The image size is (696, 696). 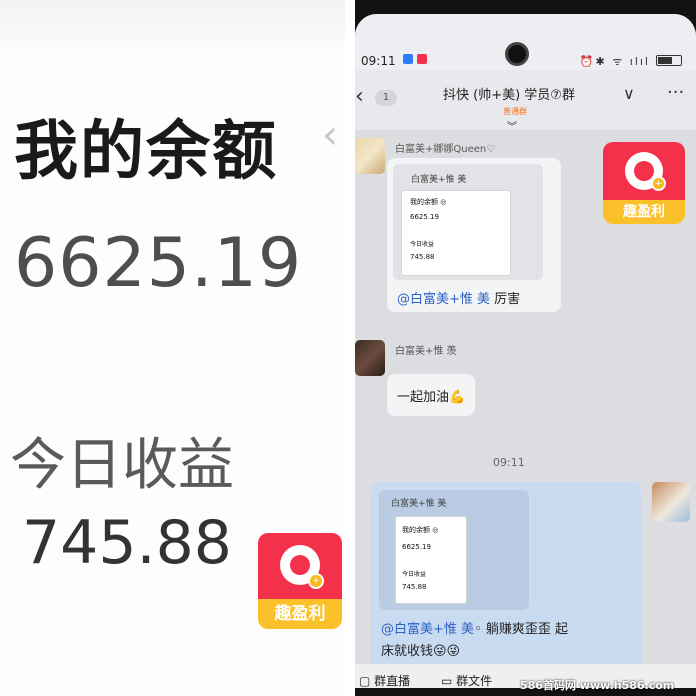 What do you see at coordinates (517, 54) in the screenshot?
I see `front-camera` at bounding box center [517, 54].